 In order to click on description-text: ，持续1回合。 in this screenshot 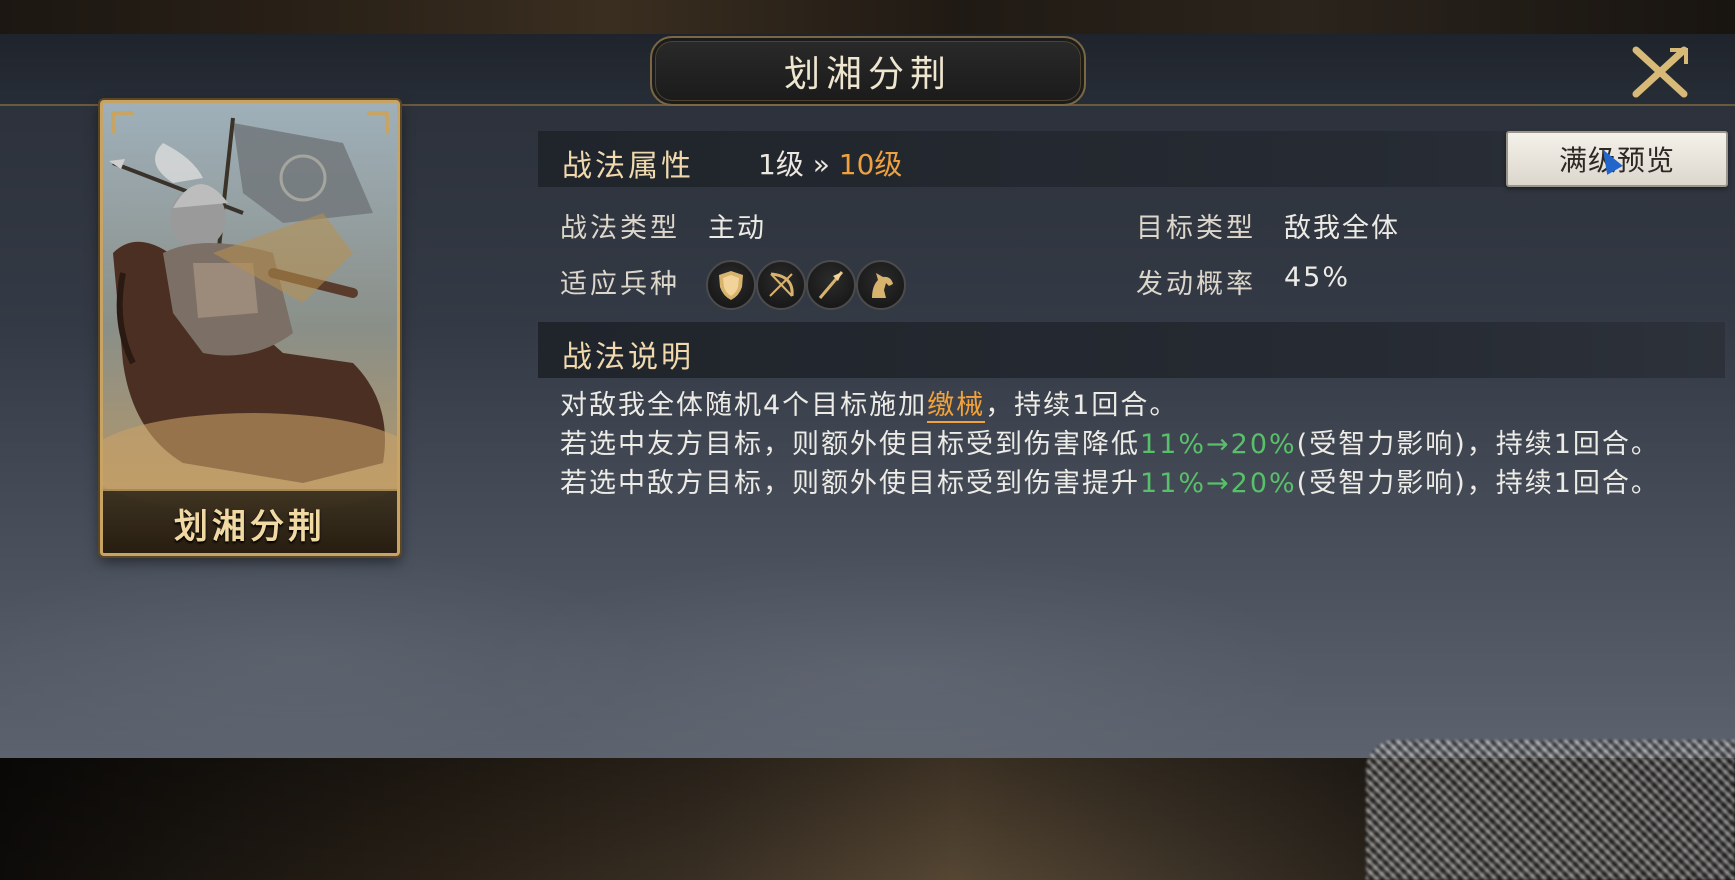, I will do `click(1082, 405)`.